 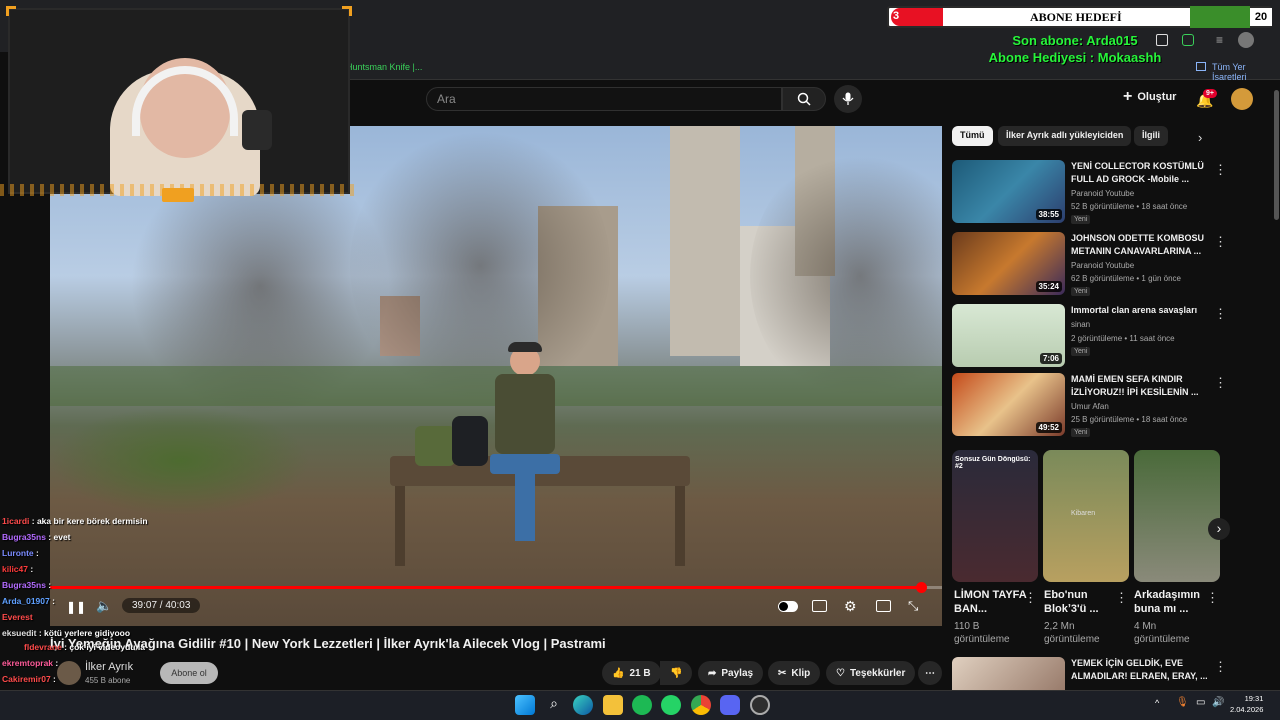 I want to click on webcam-overlay, so click(x=179, y=102).